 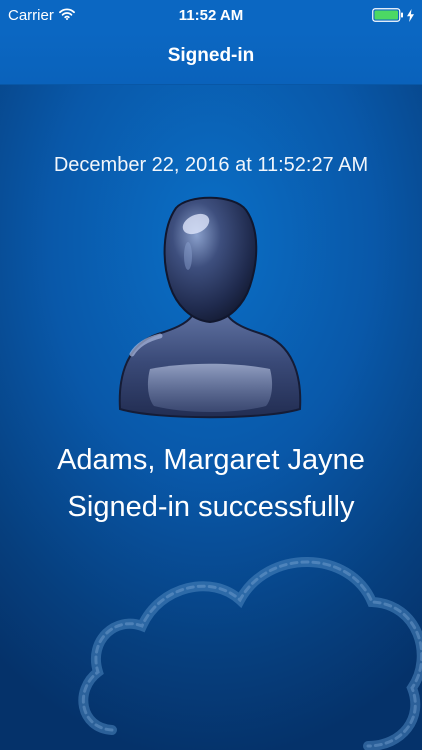 I want to click on navigation-bar: Signed-in, so click(x=211, y=58).